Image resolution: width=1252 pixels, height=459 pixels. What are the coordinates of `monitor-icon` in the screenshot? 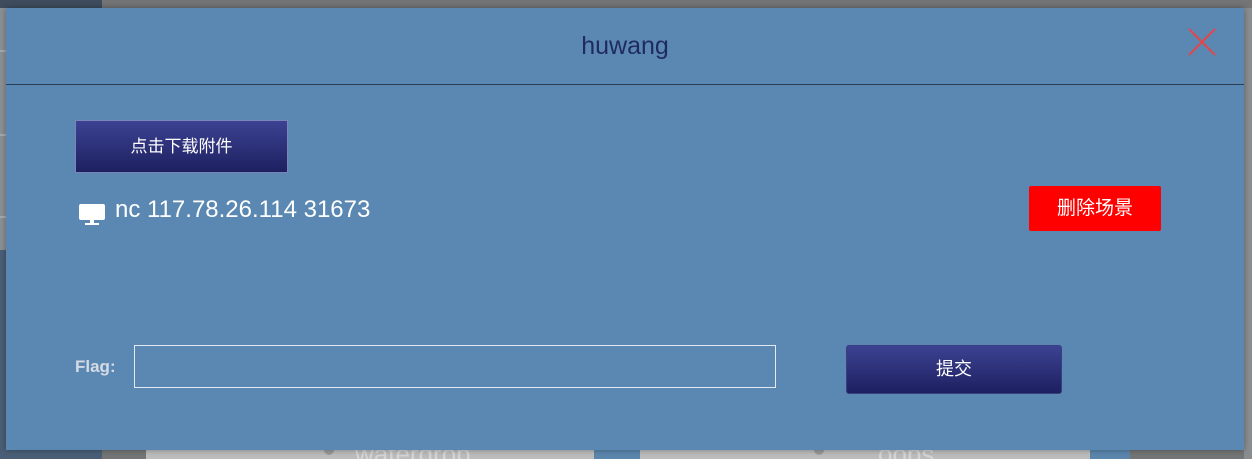 It's located at (92, 214).